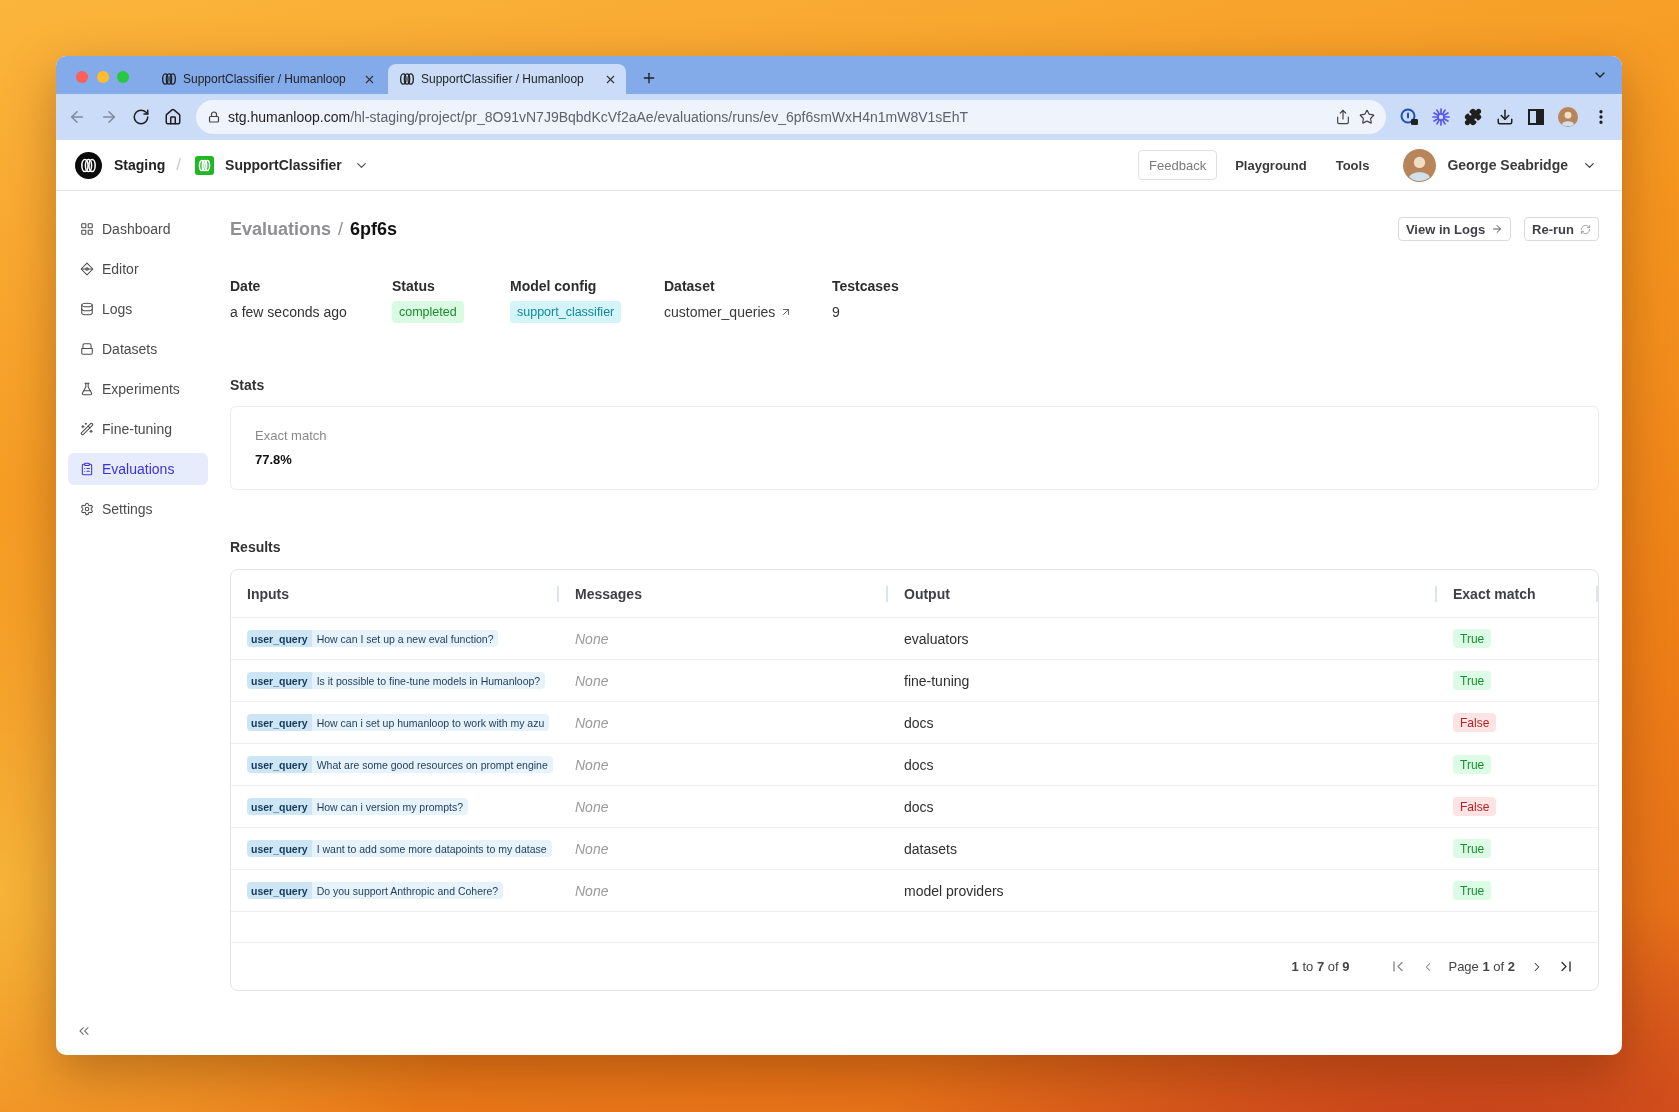 Image resolution: width=1679 pixels, height=1112 pixels. What do you see at coordinates (649, 78) in the screenshot?
I see `new-tab-icon` at bounding box center [649, 78].